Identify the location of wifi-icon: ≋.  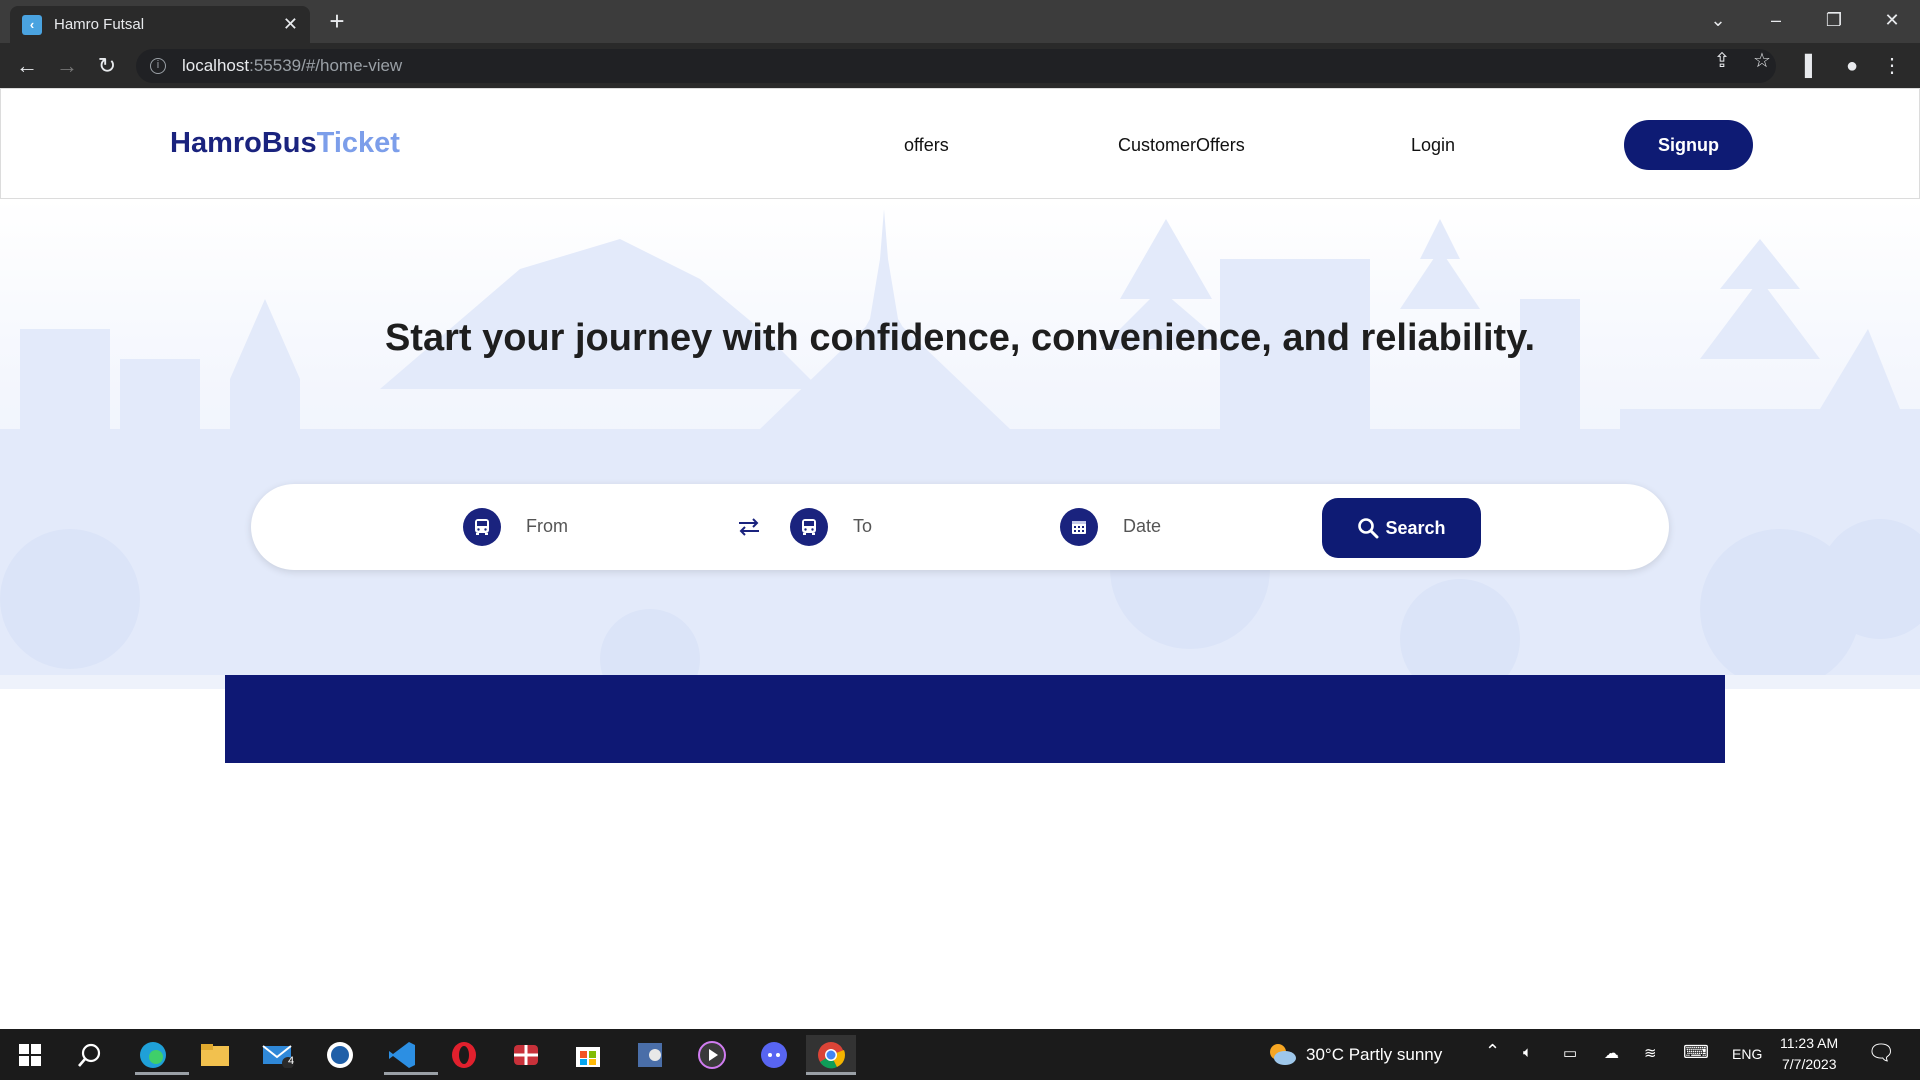
(1650, 1053).